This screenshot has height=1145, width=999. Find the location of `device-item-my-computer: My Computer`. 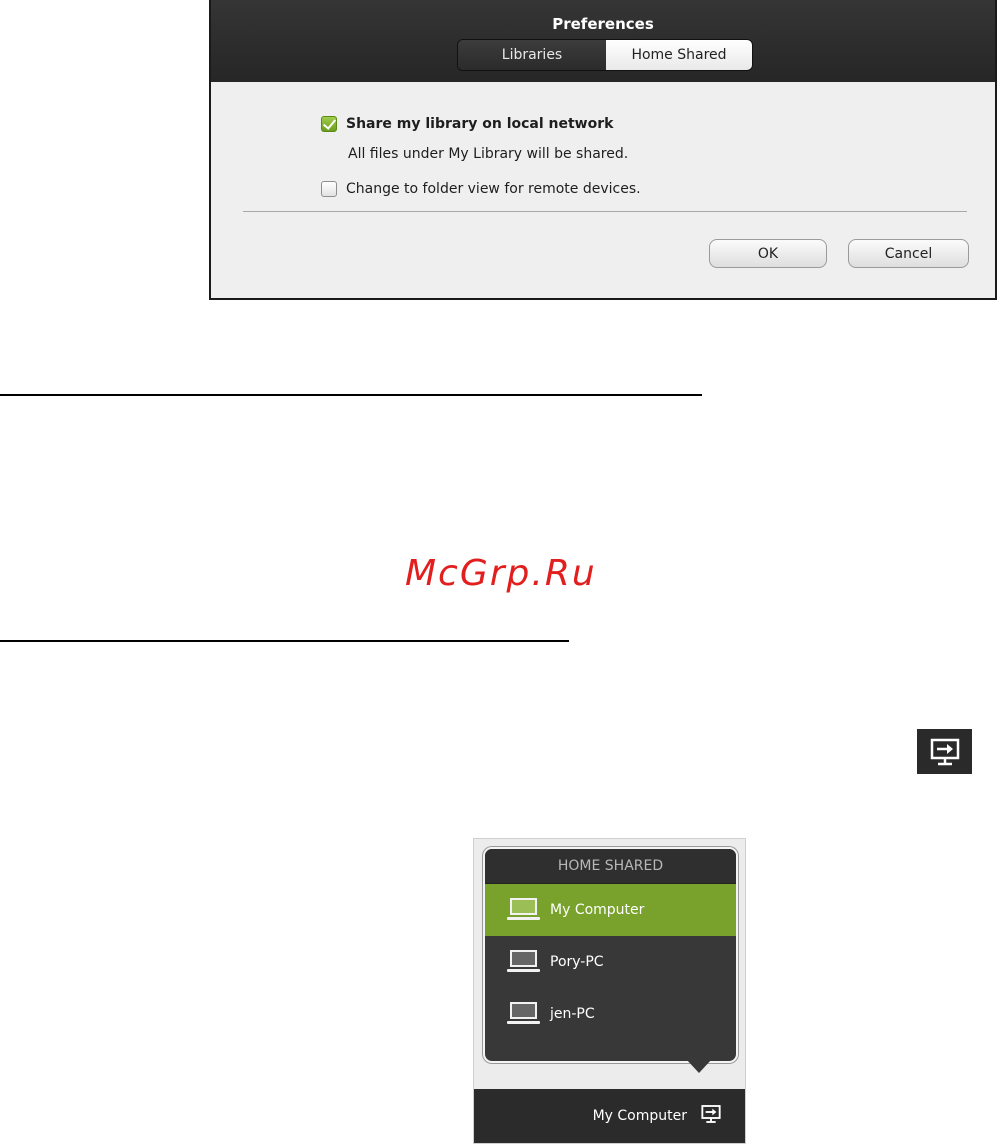

device-item-my-computer: My Computer is located at coordinates (610, 910).